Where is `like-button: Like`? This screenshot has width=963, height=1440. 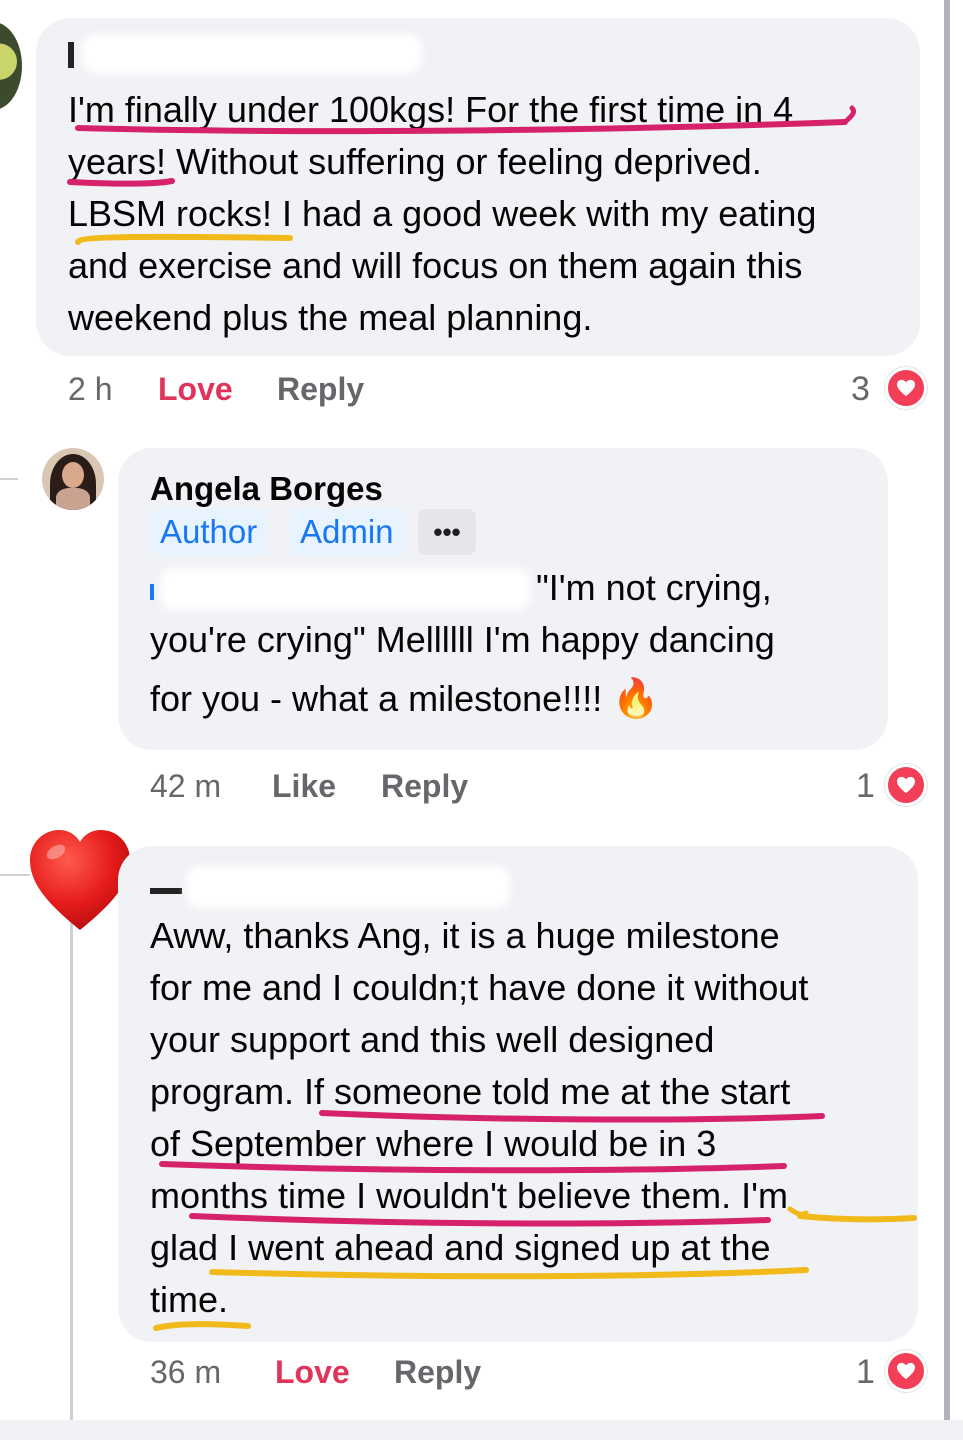 like-button: Like is located at coordinates (304, 786).